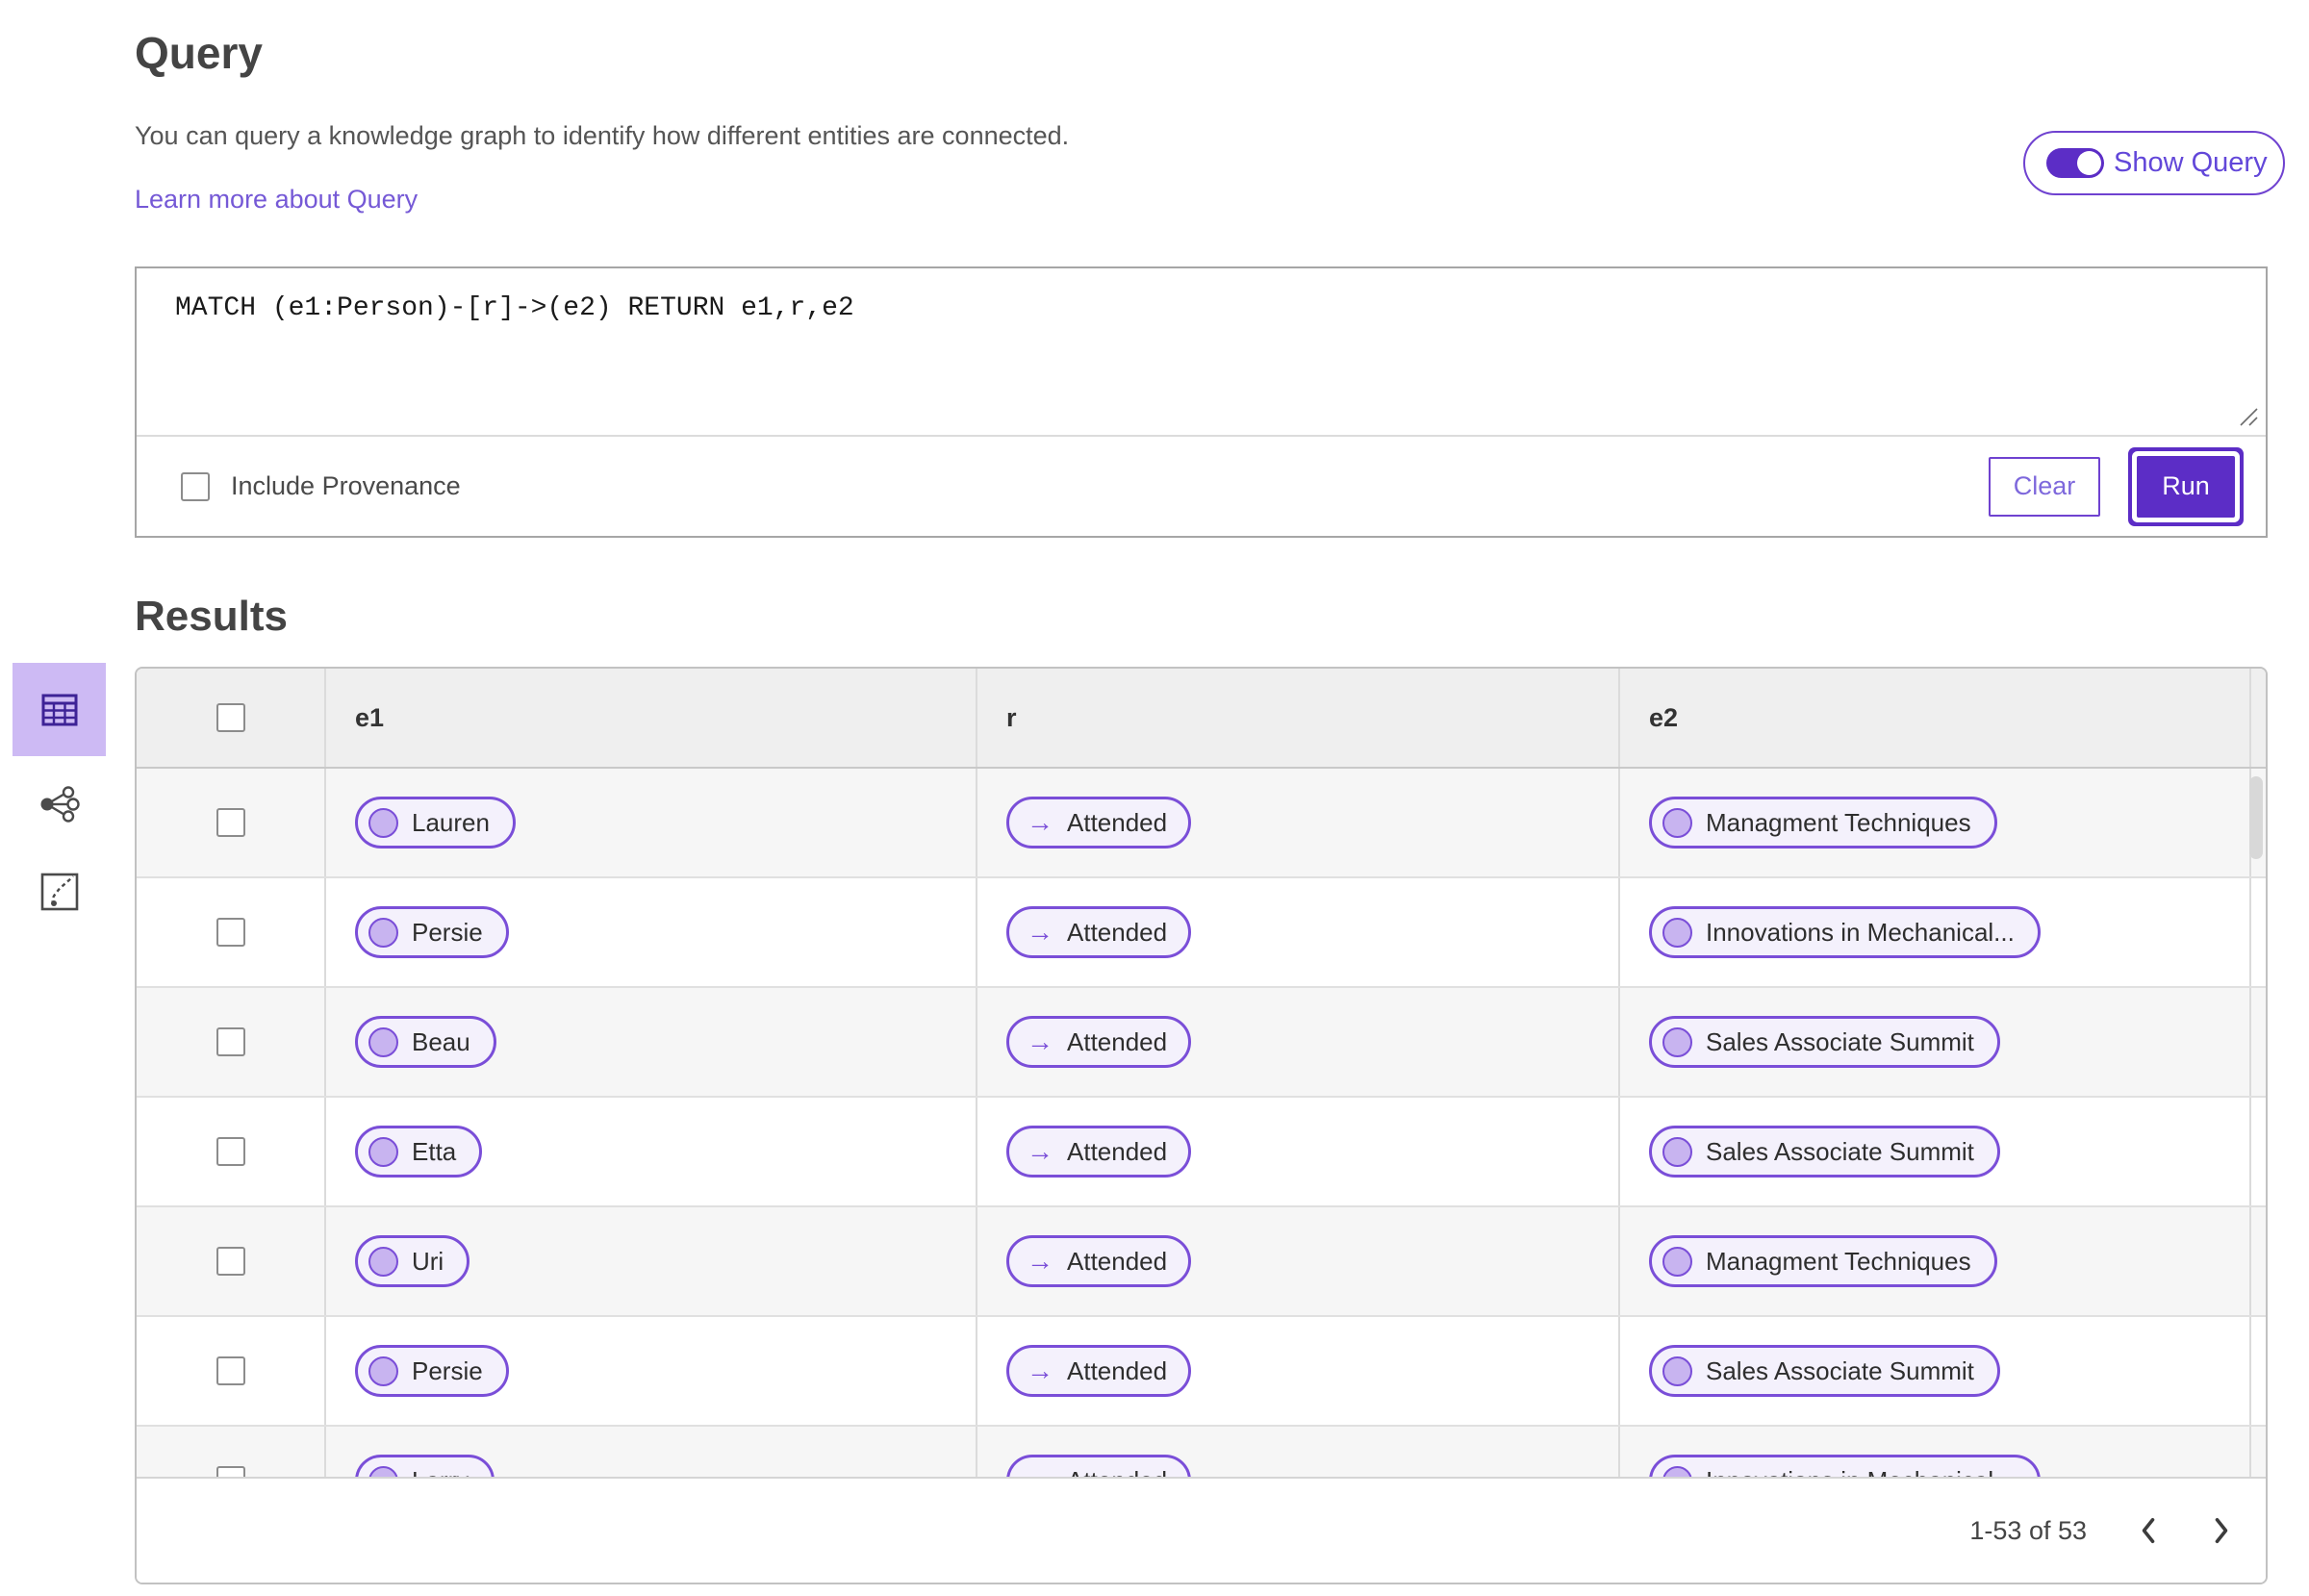 This screenshot has width=2309, height=1596. I want to click on path-view-icon, so click(59, 892).